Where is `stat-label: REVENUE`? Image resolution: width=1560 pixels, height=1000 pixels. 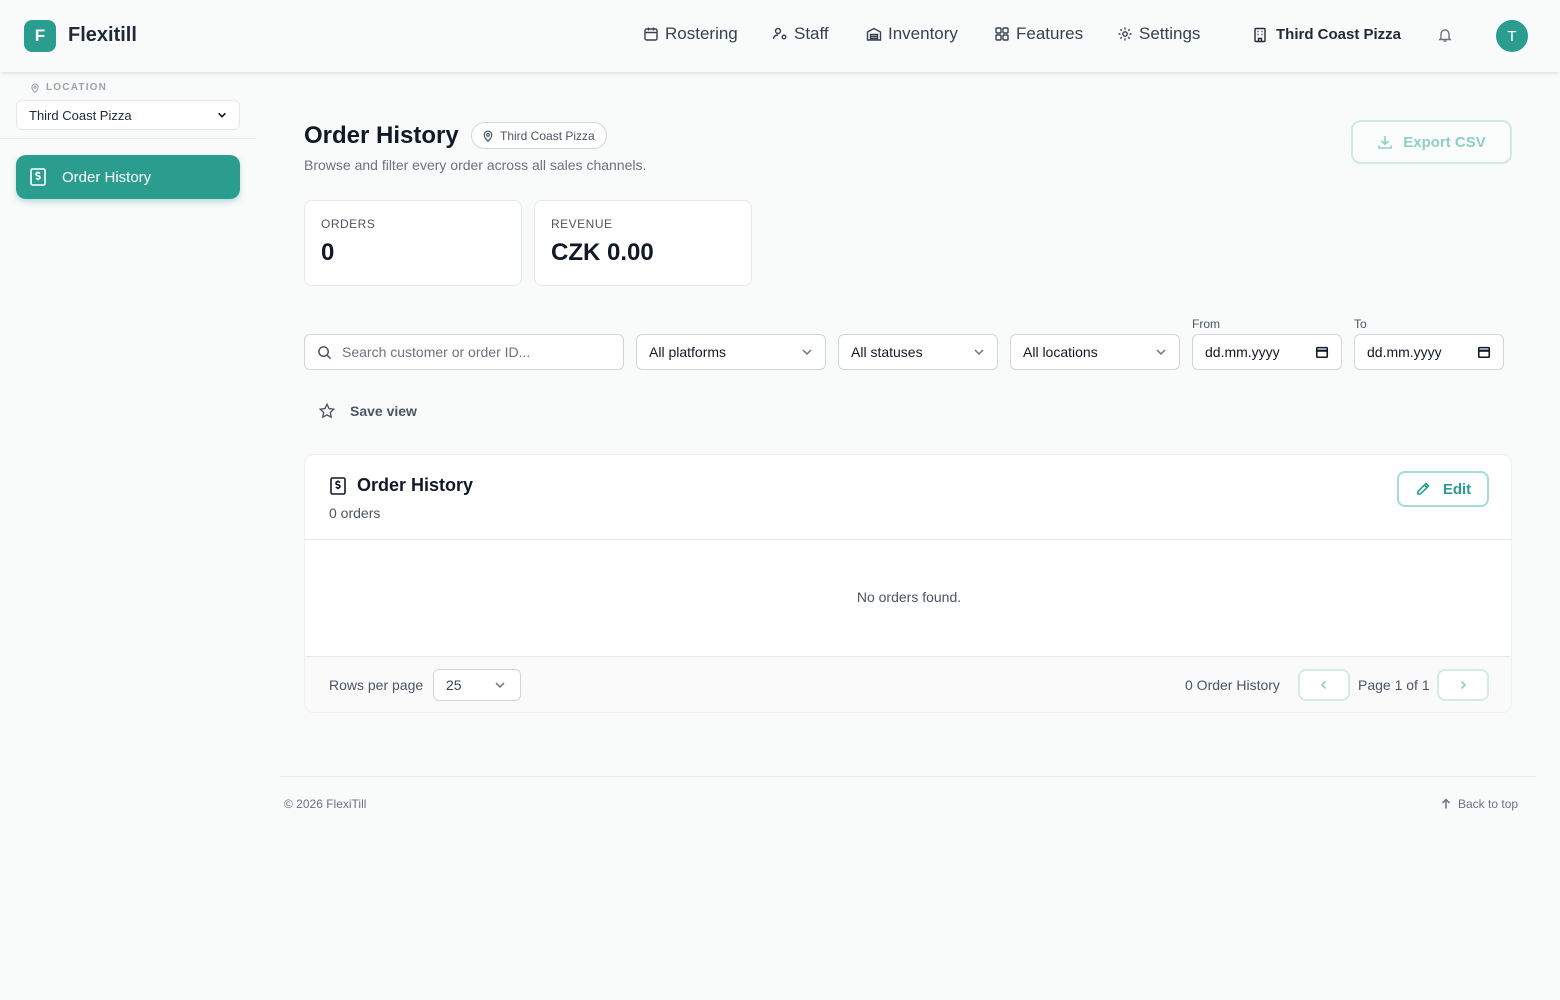 stat-label: REVENUE is located at coordinates (582, 224).